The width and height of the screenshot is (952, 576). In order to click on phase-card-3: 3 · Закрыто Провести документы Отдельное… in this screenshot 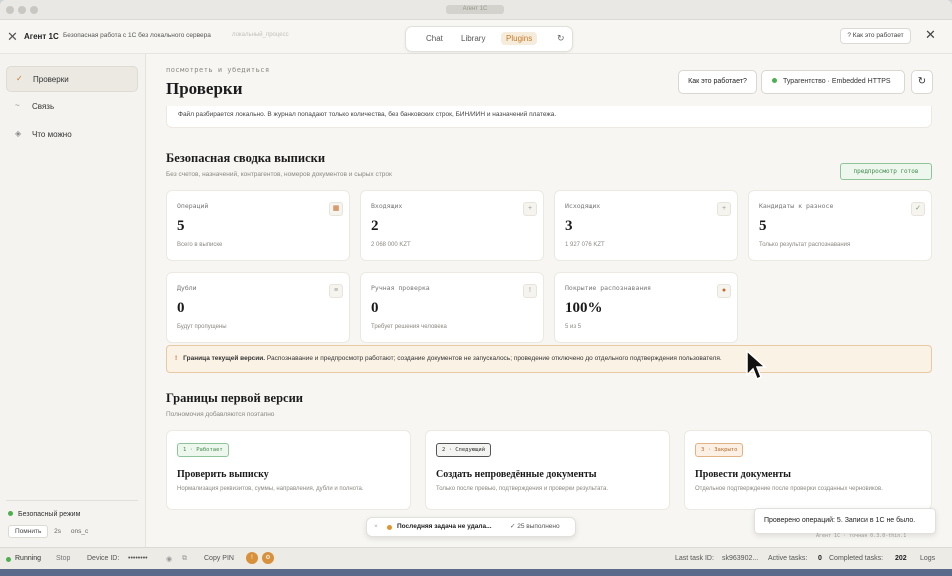, I will do `click(808, 470)`.